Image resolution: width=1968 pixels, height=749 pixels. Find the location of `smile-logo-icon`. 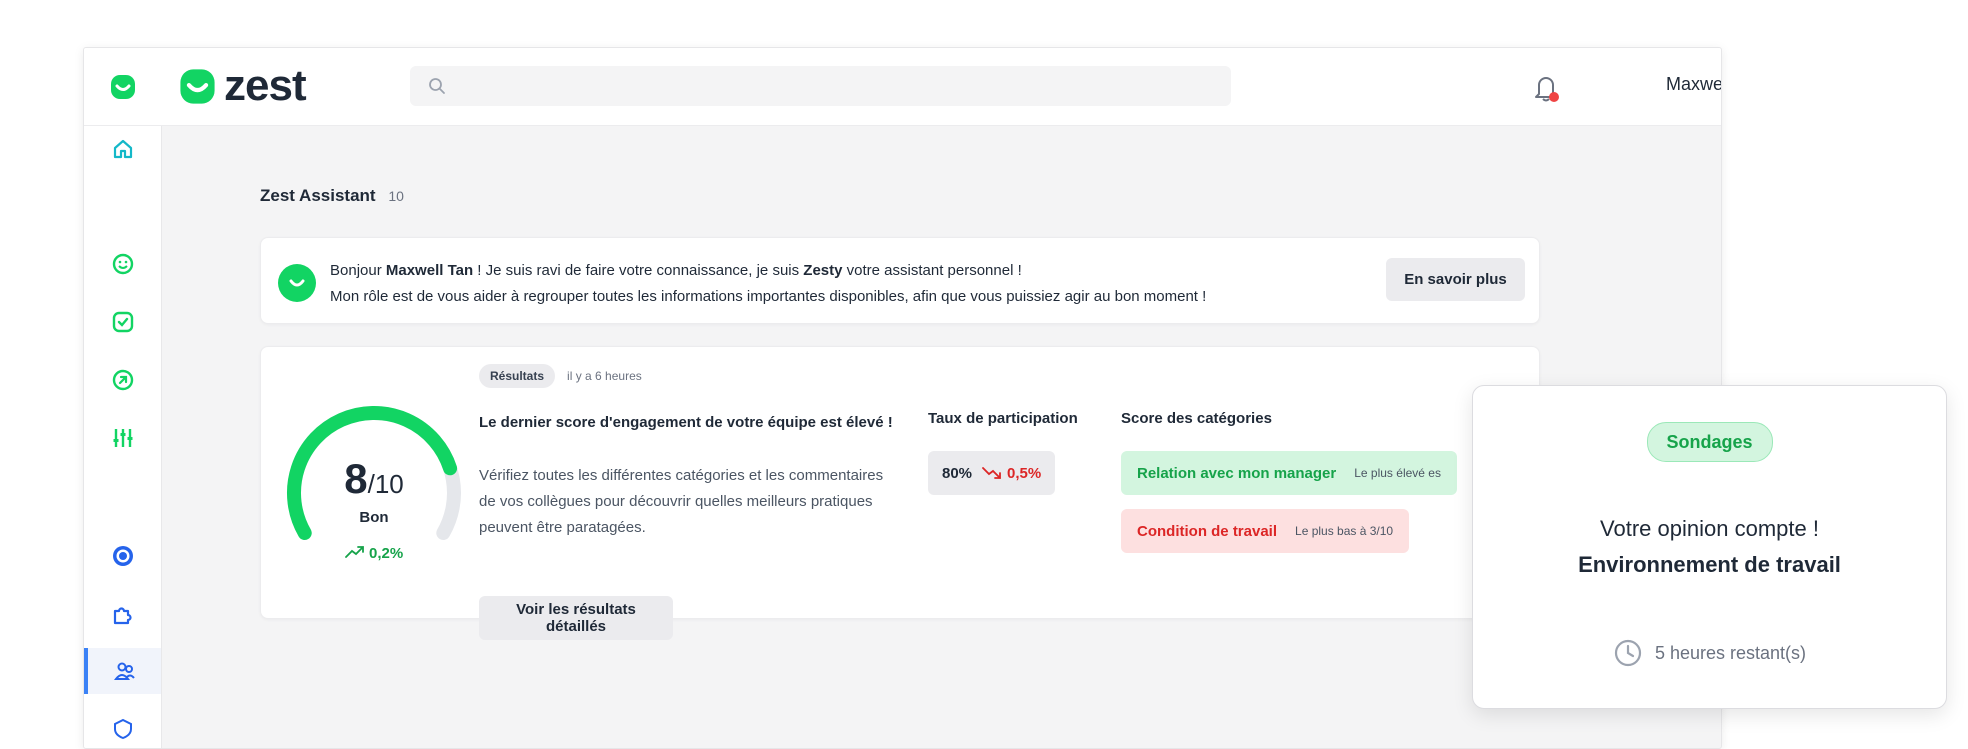

smile-logo-icon is located at coordinates (297, 283).